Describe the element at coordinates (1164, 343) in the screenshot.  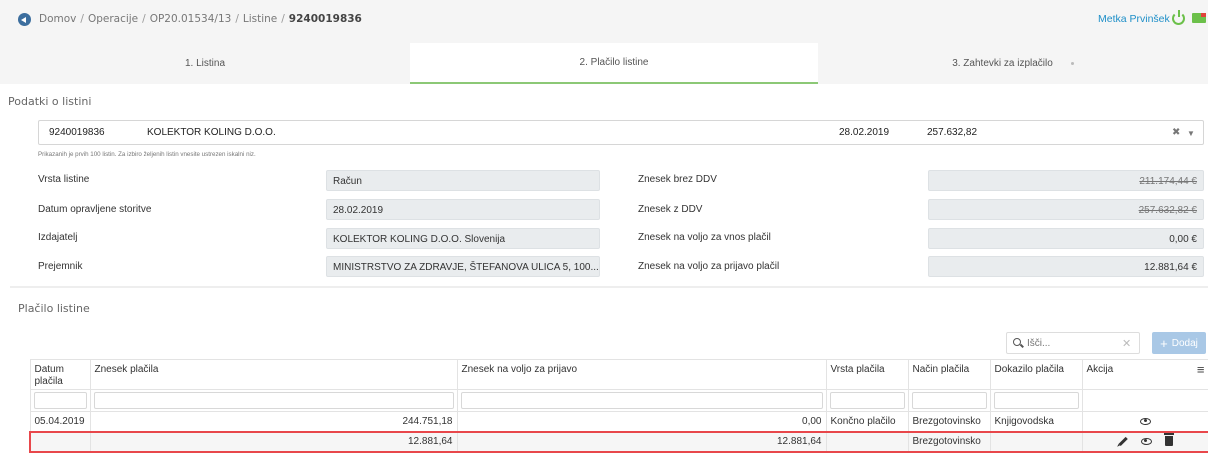
I see `plus-icon: +` at that location.